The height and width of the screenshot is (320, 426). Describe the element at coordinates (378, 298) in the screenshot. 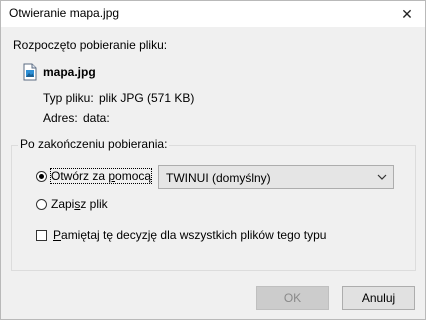

I see `cancel-button: Anuluj` at that location.